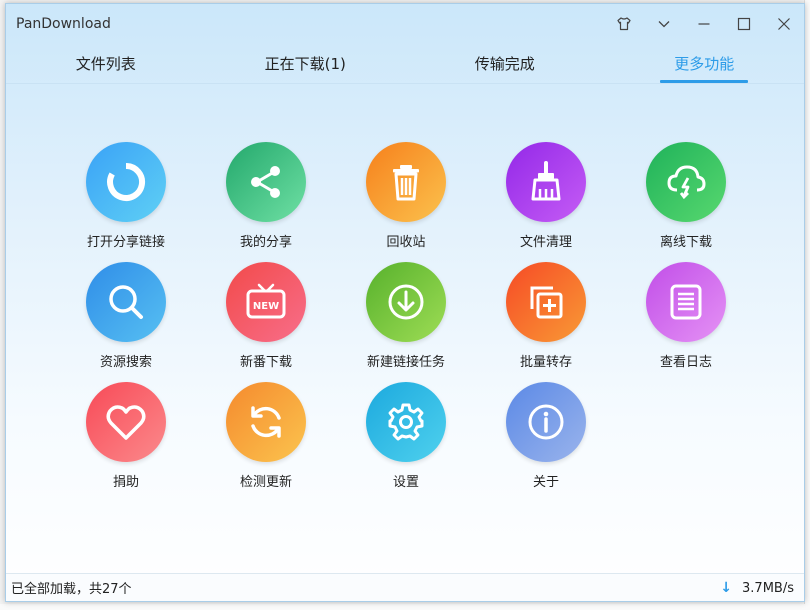 This screenshot has width=810, height=610. I want to click on app-title: PanDownload, so click(63, 24).